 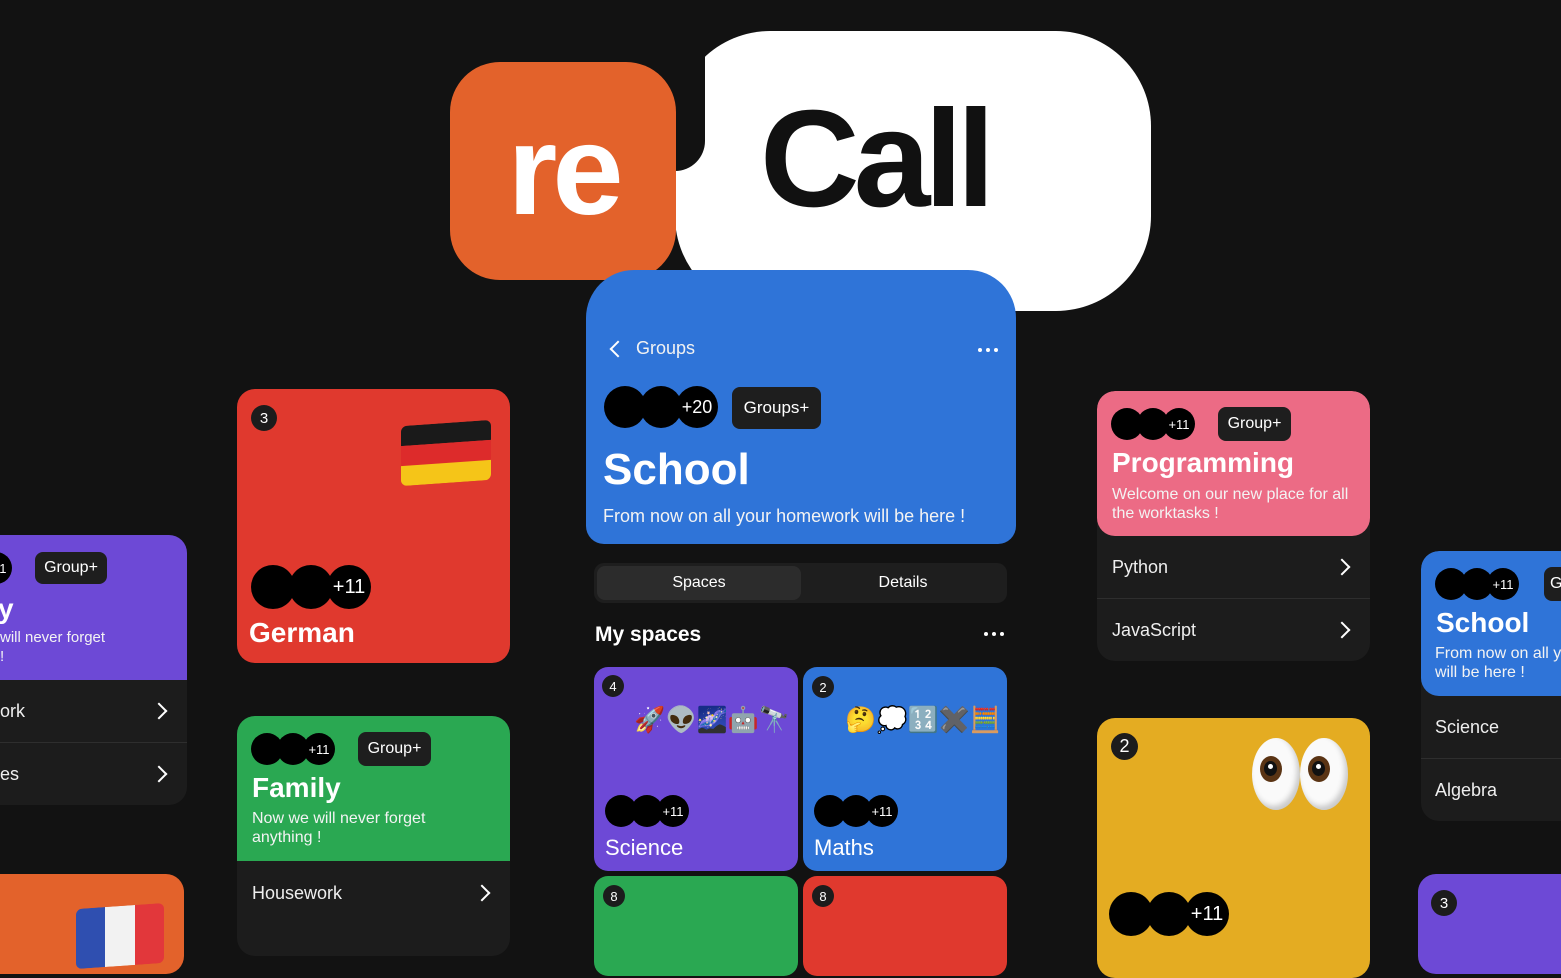 I want to click on space-name: Science, so click(x=644, y=847).